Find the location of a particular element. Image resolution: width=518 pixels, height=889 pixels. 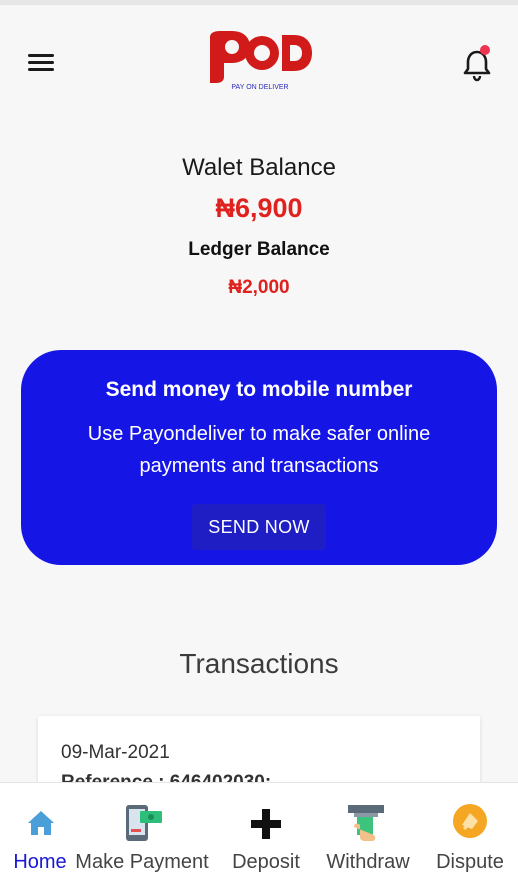

pod-logo: PAY ON DELIVER is located at coordinates (260, 61).